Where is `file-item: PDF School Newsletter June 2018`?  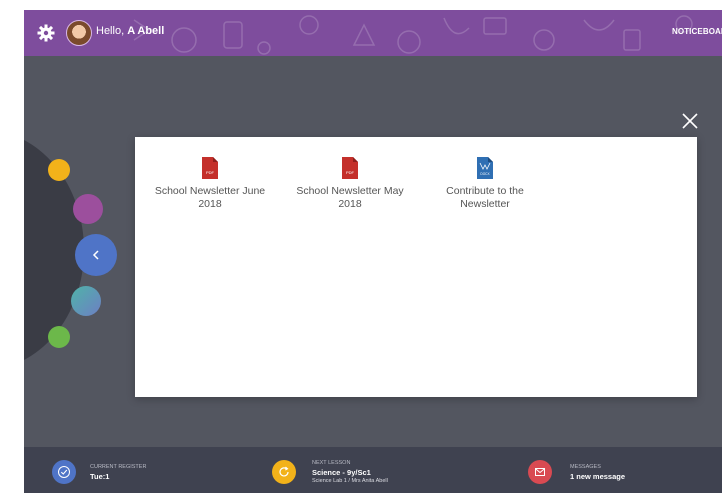
file-item: PDF School Newsletter June 2018 is located at coordinates (210, 184).